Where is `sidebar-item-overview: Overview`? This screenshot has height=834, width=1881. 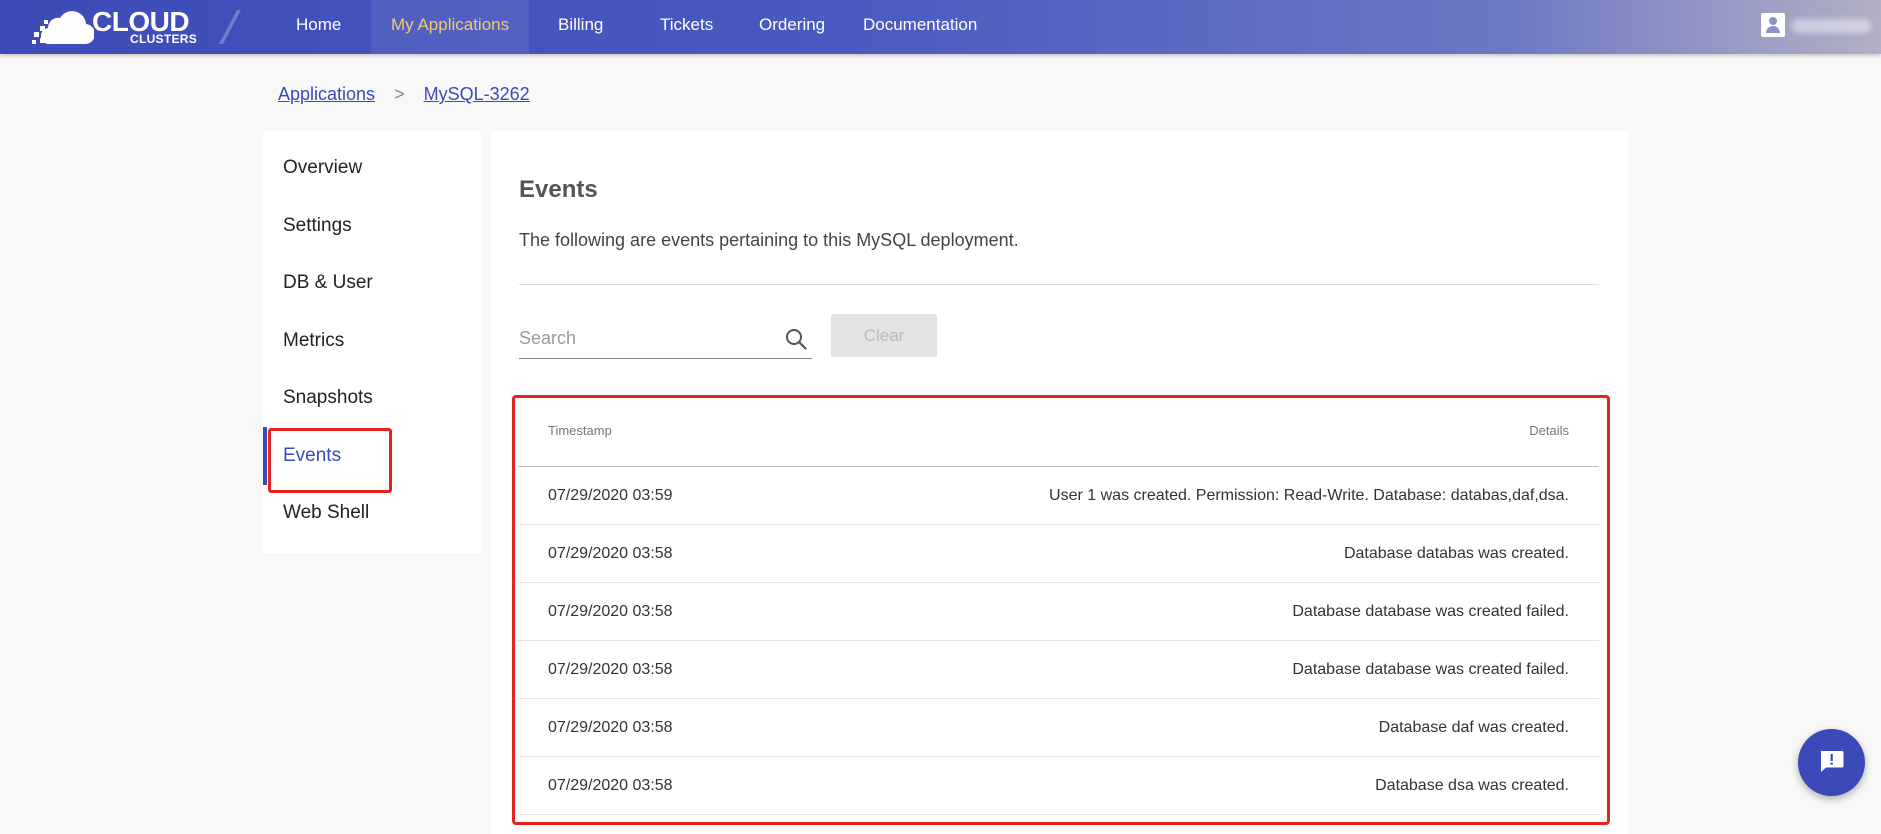 sidebar-item-overview: Overview is located at coordinates (372, 168).